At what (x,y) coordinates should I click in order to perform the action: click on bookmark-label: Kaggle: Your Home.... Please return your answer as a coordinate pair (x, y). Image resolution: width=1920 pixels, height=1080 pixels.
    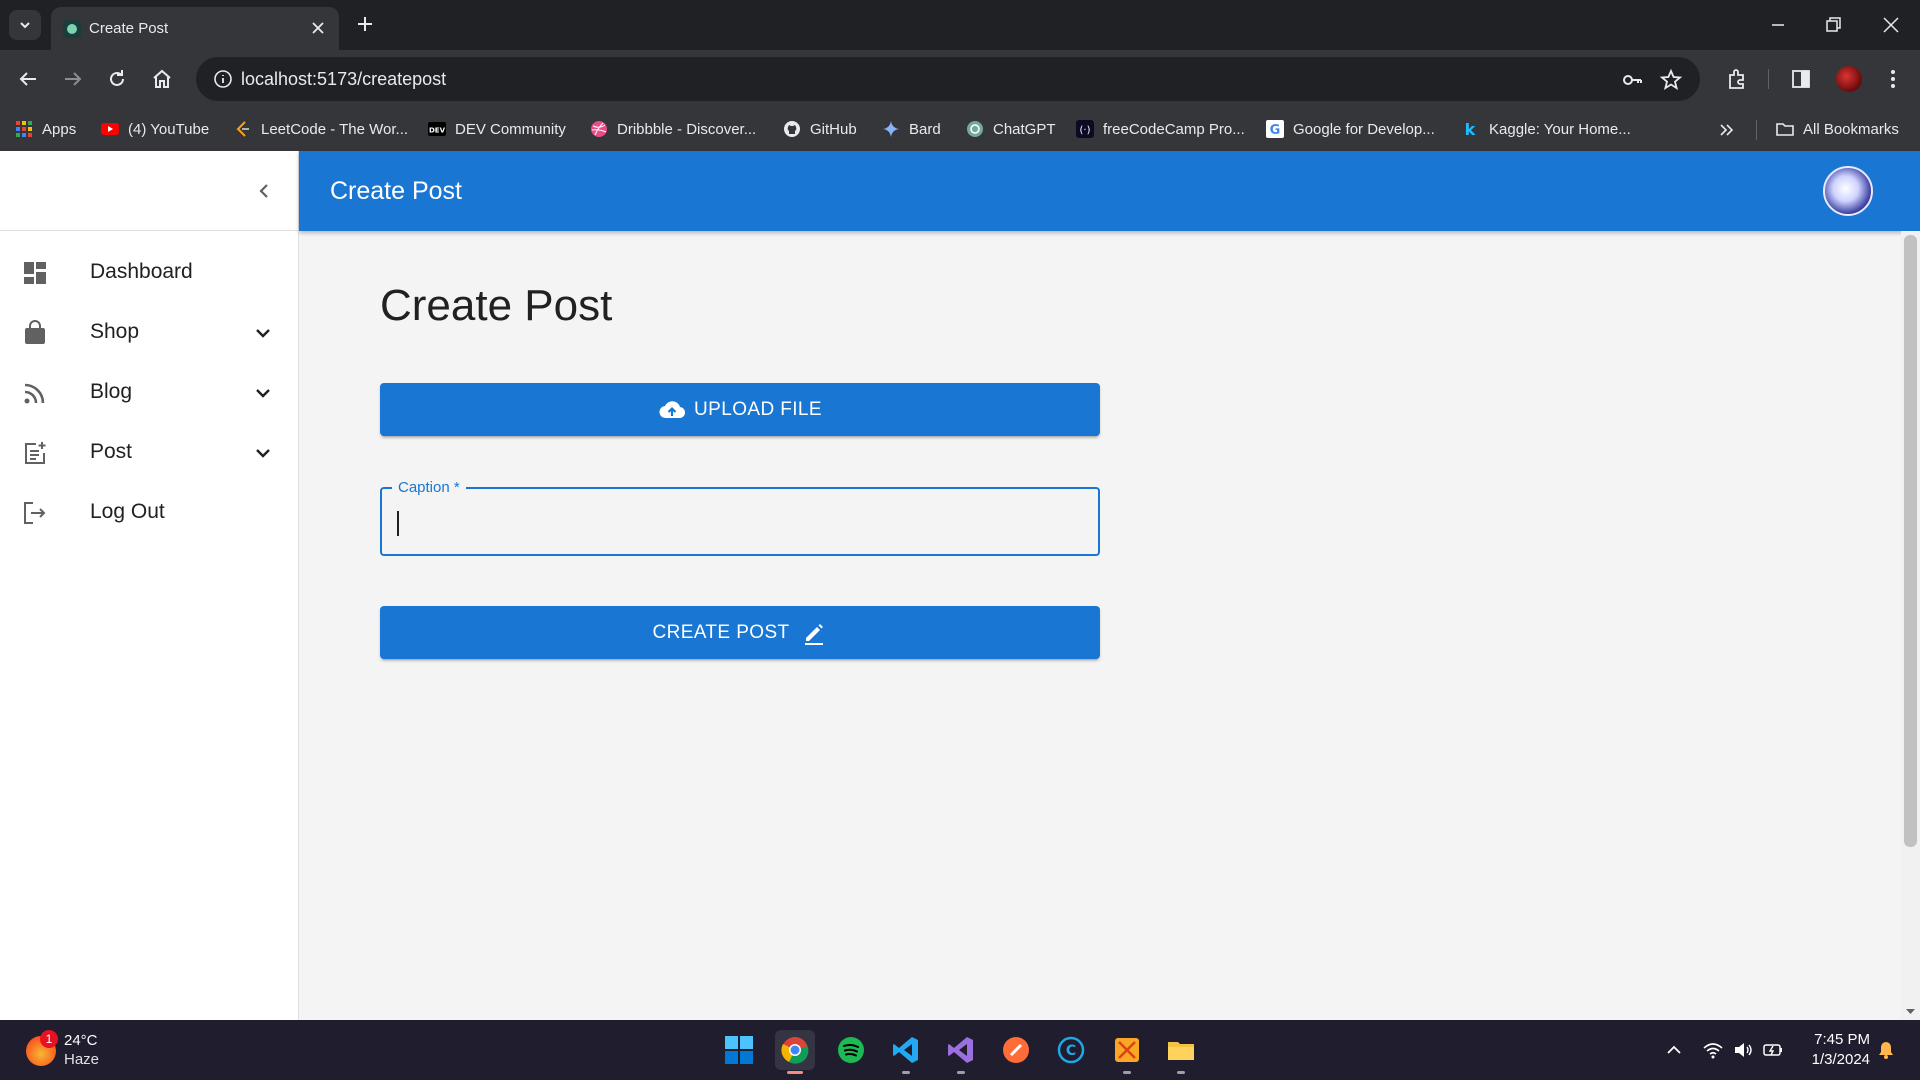
    Looking at the image, I should click on (1560, 129).